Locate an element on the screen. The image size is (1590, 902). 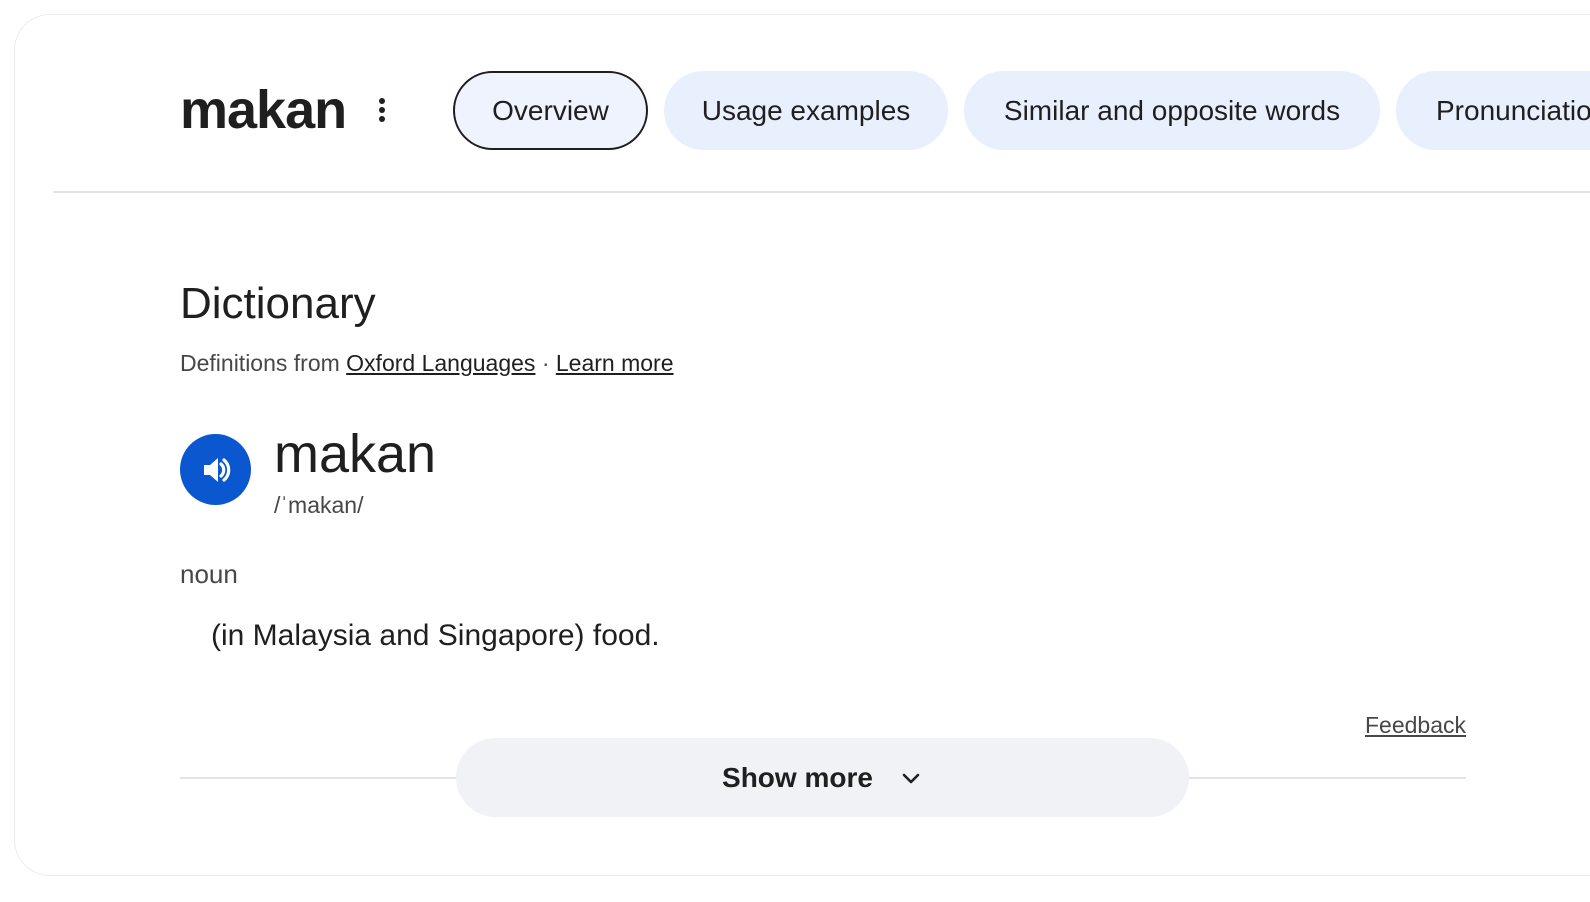
pronounce-button is located at coordinates (215, 469).